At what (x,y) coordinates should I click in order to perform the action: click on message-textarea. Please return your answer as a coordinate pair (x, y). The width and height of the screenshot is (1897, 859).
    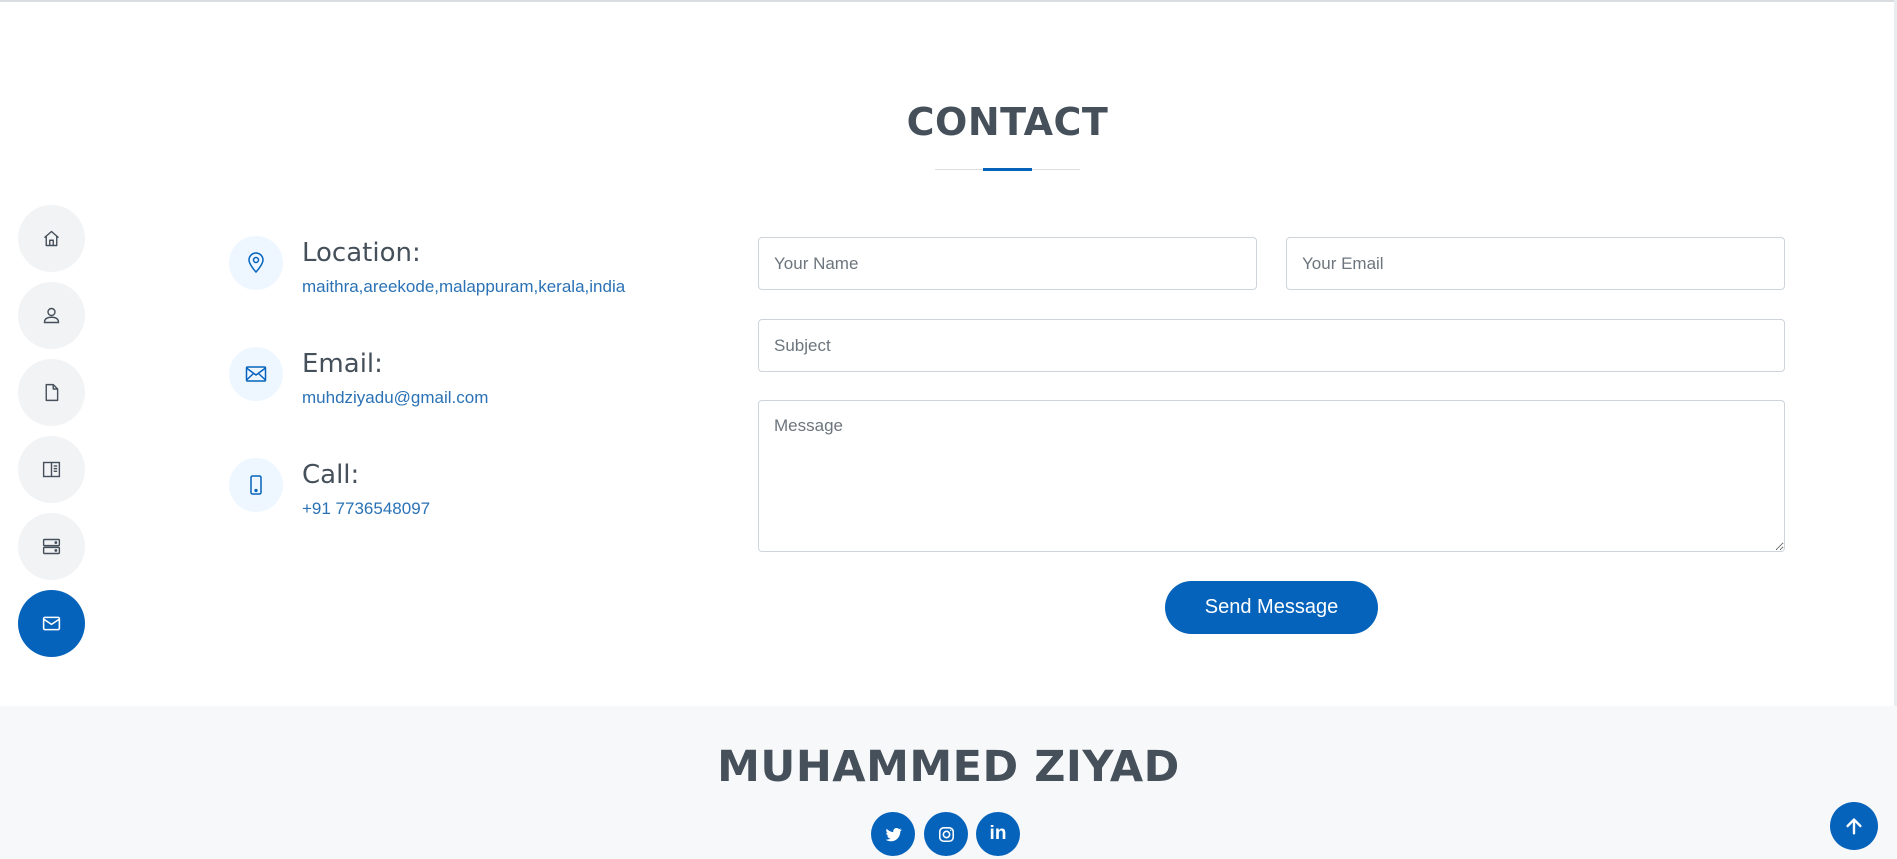
    Looking at the image, I should click on (1271, 476).